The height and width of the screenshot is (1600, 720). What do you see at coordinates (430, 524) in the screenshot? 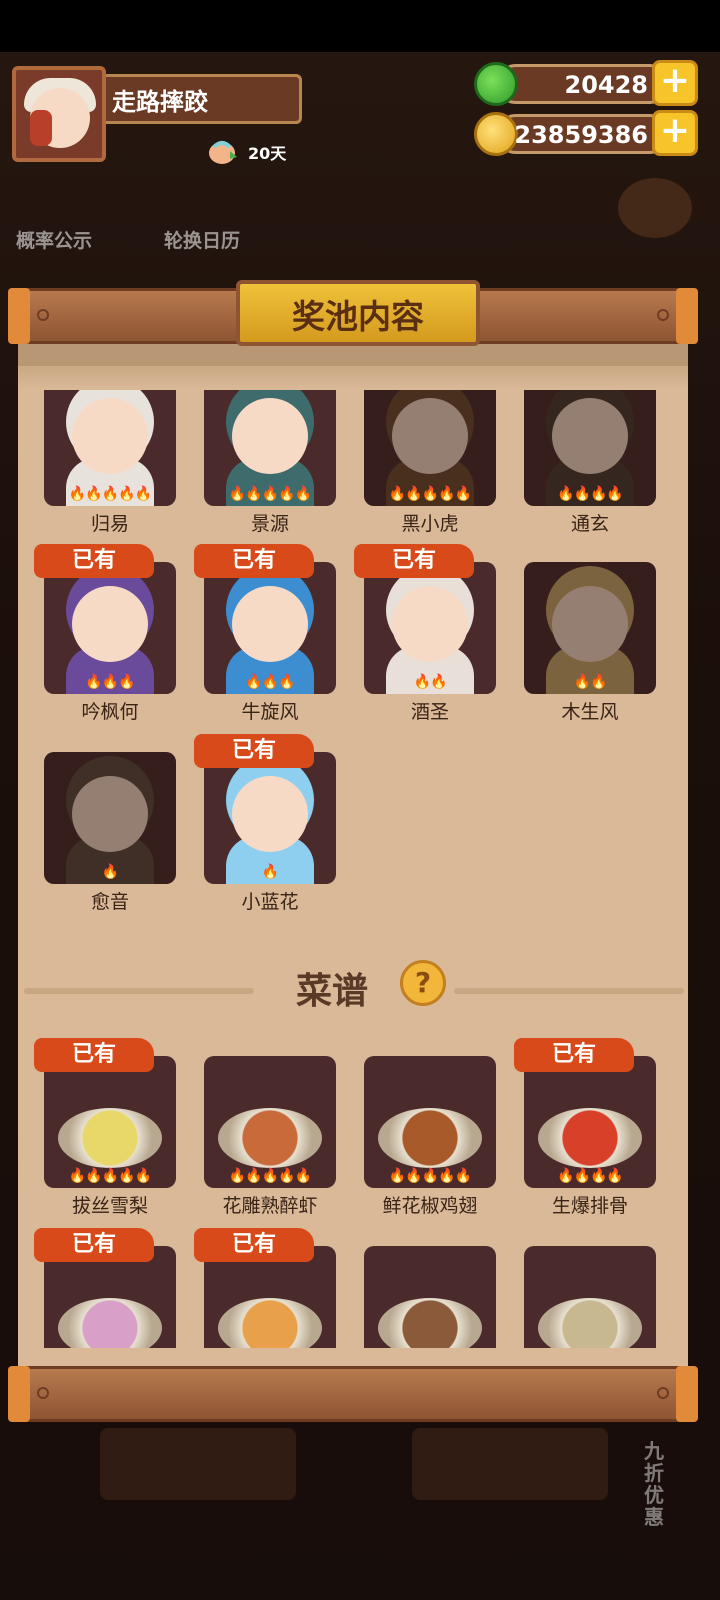
I see `character-name: 黑小虎` at bounding box center [430, 524].